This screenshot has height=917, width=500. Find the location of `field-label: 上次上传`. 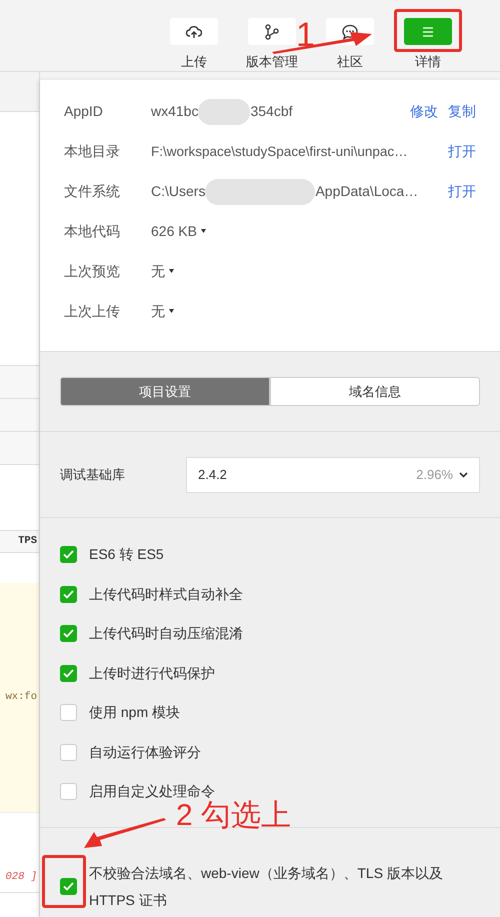

field-label: 上次上传 is located at coordinates (92, 311).